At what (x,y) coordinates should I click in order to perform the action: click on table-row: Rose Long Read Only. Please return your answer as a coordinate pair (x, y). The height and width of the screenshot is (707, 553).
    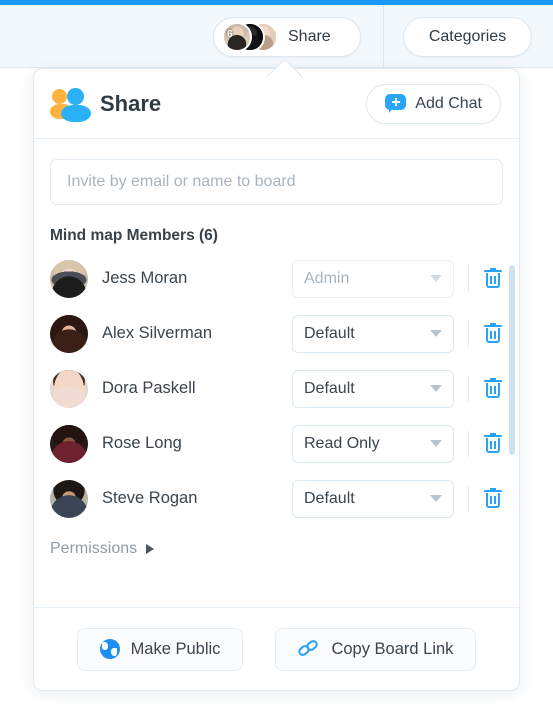
    Looking at the image, I should click on (276, 443).